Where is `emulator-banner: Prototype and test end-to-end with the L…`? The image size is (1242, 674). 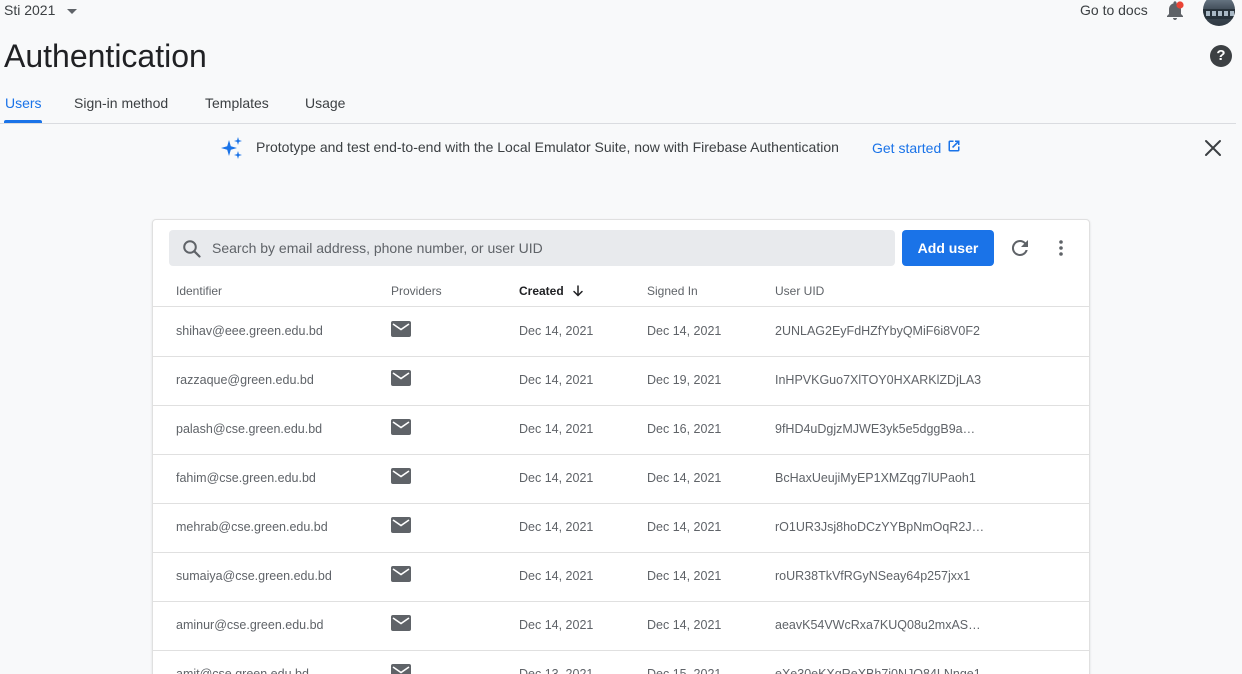 emulator-banner: Prototype and test end-to-end with the L… is located at coordinates (621, 147).